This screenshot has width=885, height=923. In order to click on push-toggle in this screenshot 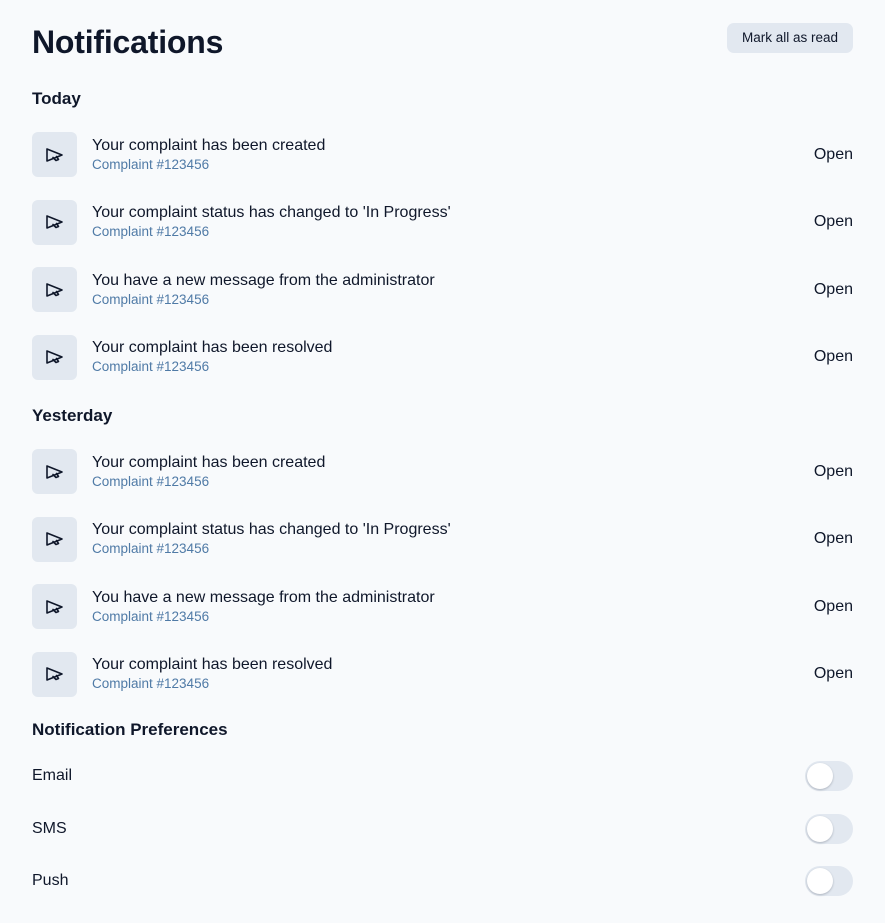, I will do `click(829, 881)`.